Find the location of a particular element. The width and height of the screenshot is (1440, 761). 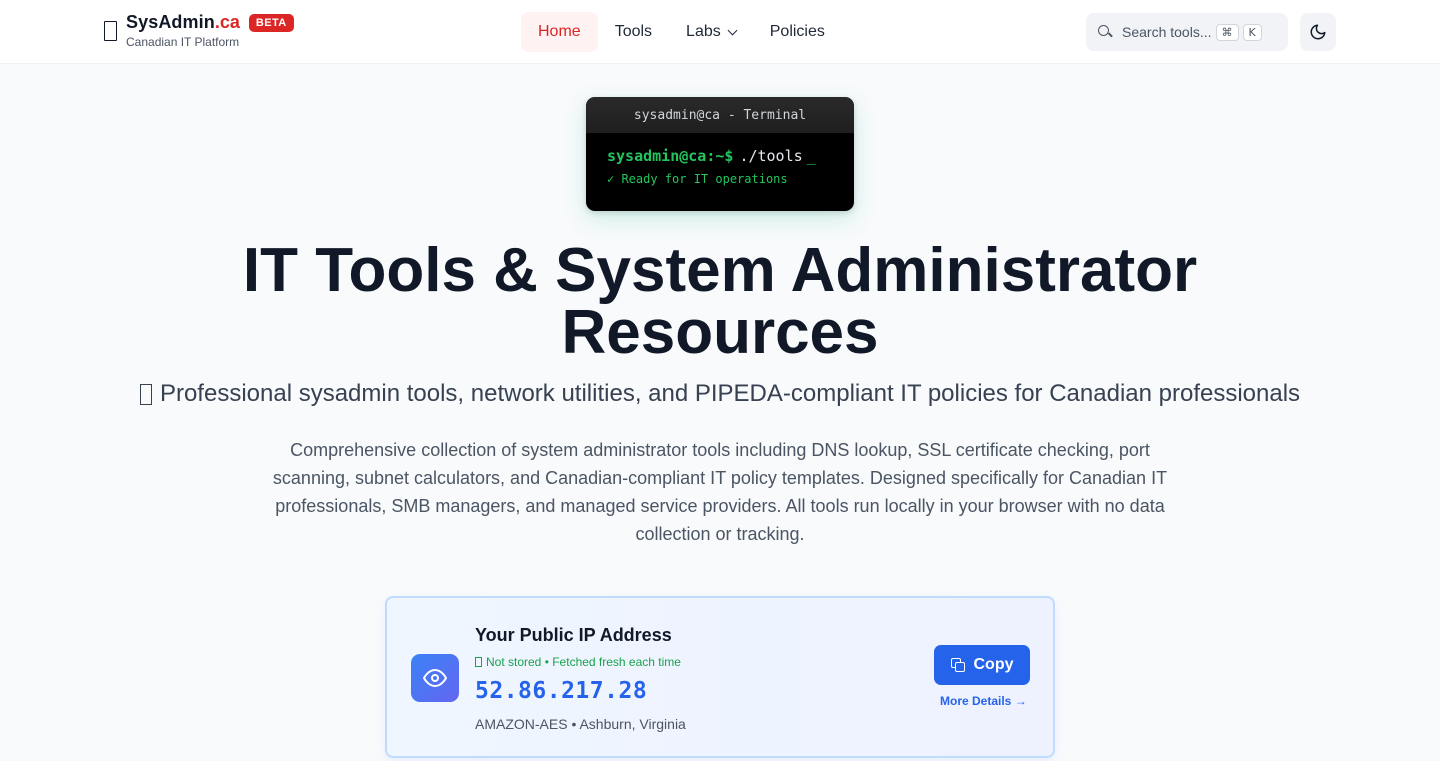

terminal-path: :~$ is located at coordinates (720, 156).